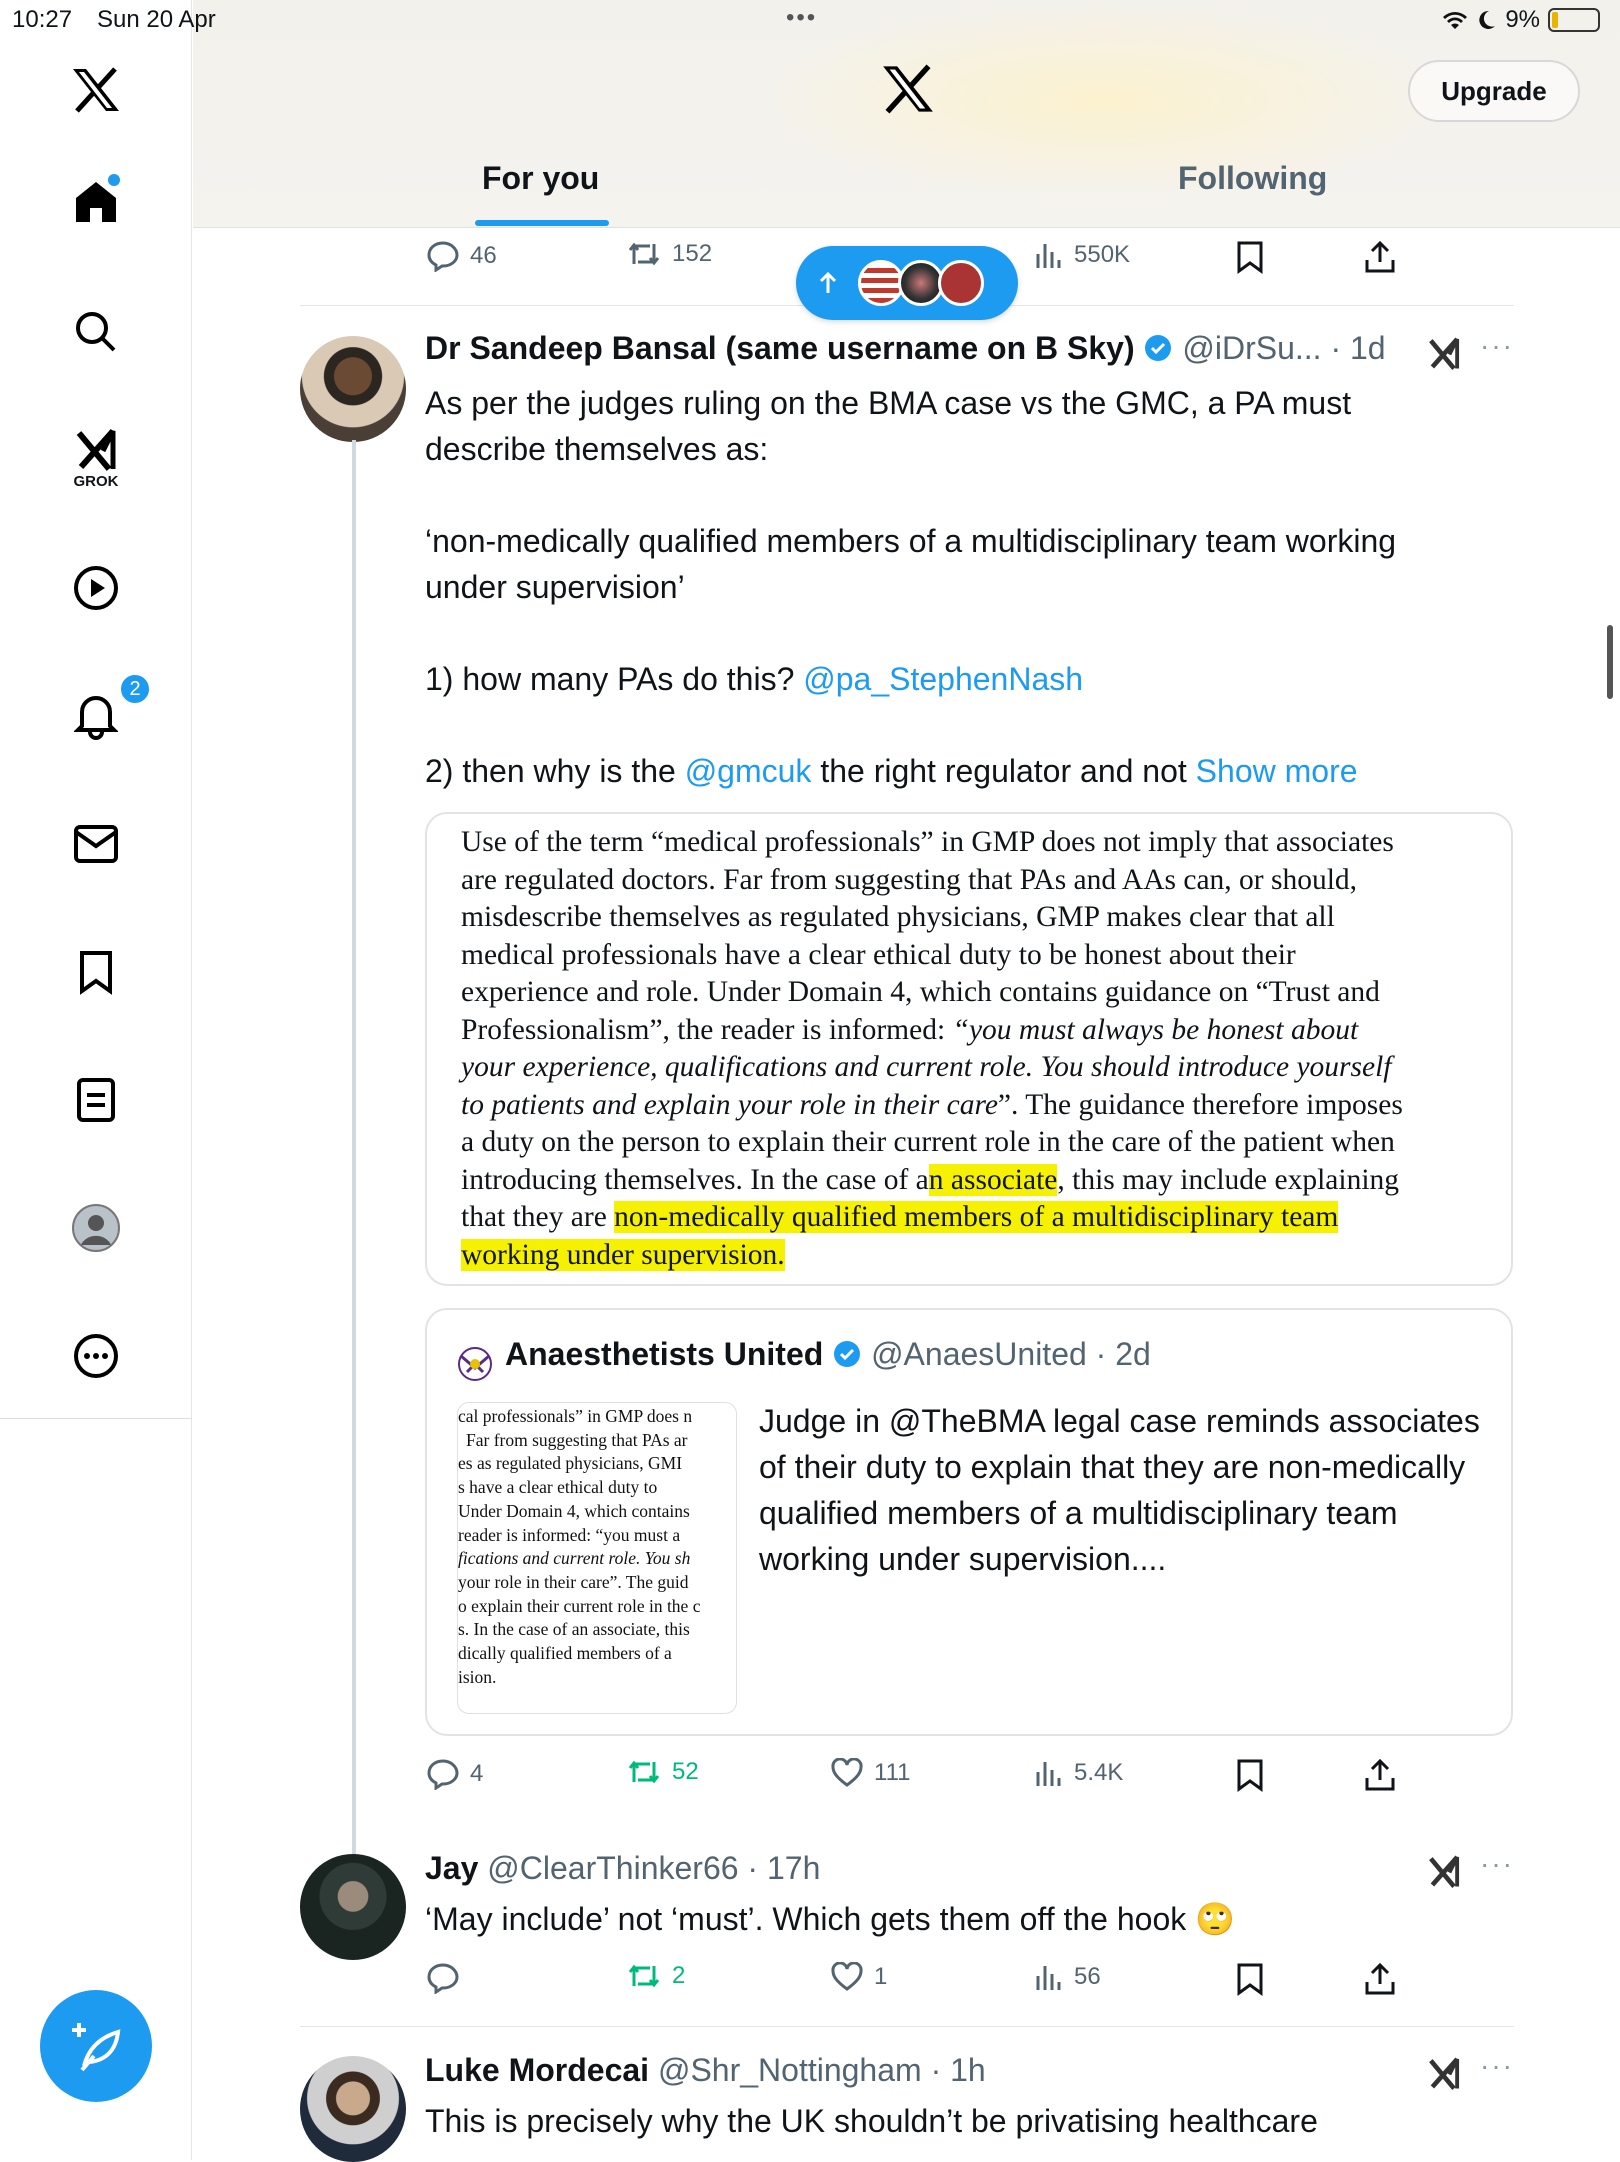 Image resolution: width=1620 pixels, height=2162 pixels. What do you see at coordinates (96, 90) in the screenshot?
I see `sidebar-x-logo` at bounding box center [96, 90].